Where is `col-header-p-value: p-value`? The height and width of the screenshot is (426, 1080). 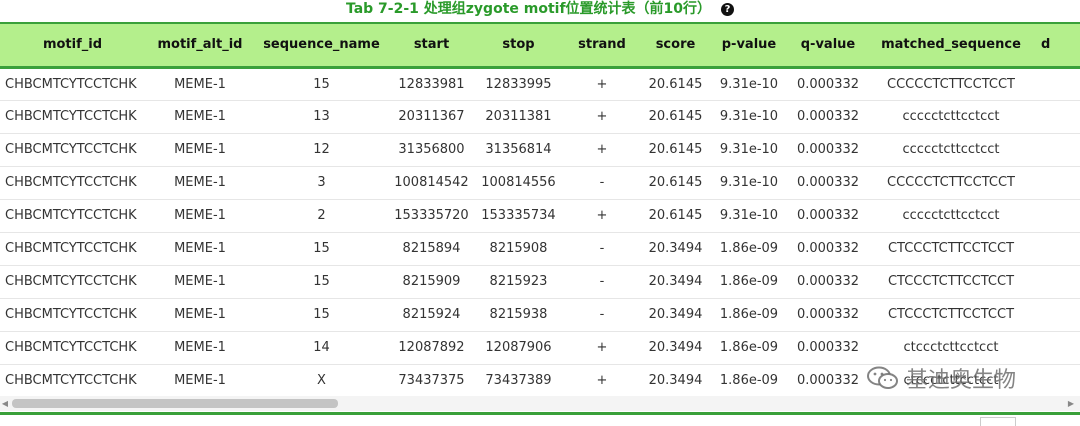
col-header-p-value: p-value is located at coordinates (749, 45).